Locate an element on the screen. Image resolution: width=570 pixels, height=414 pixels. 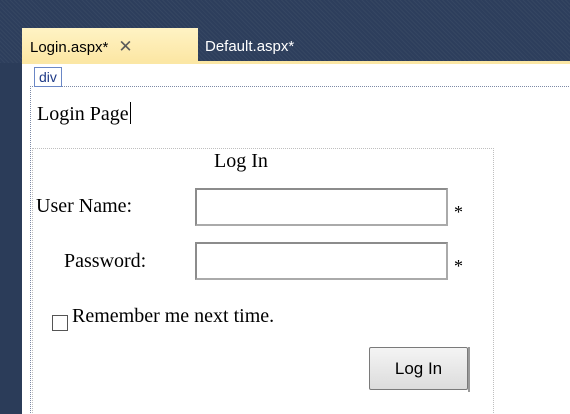
username-field is located at coordinates (321, 207).